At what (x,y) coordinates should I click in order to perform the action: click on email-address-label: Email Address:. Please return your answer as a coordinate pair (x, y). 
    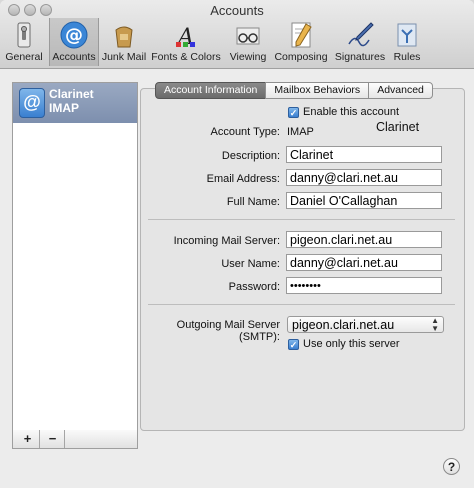
    Looking at the image, I should click on (243, 179).